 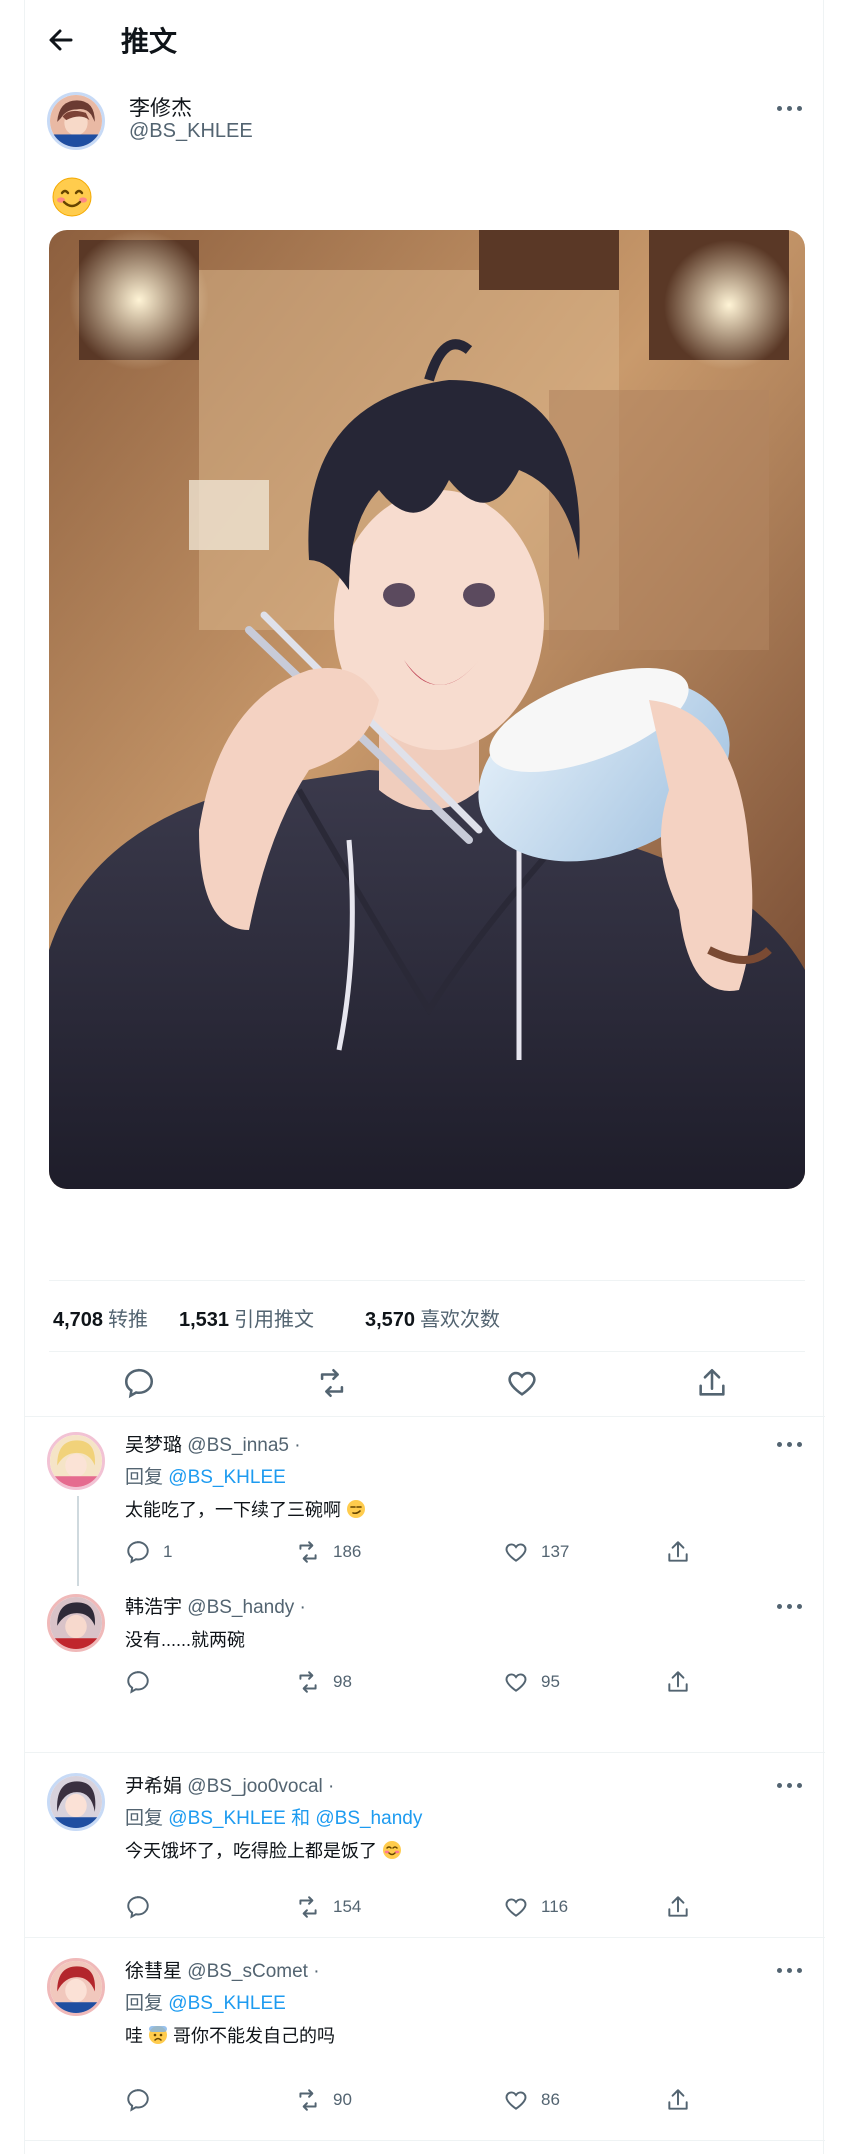 What do you see at coordinates (347, 1551) in the screenshot?
I see `retweet-count: 186` at bounding box center [347, 1551].